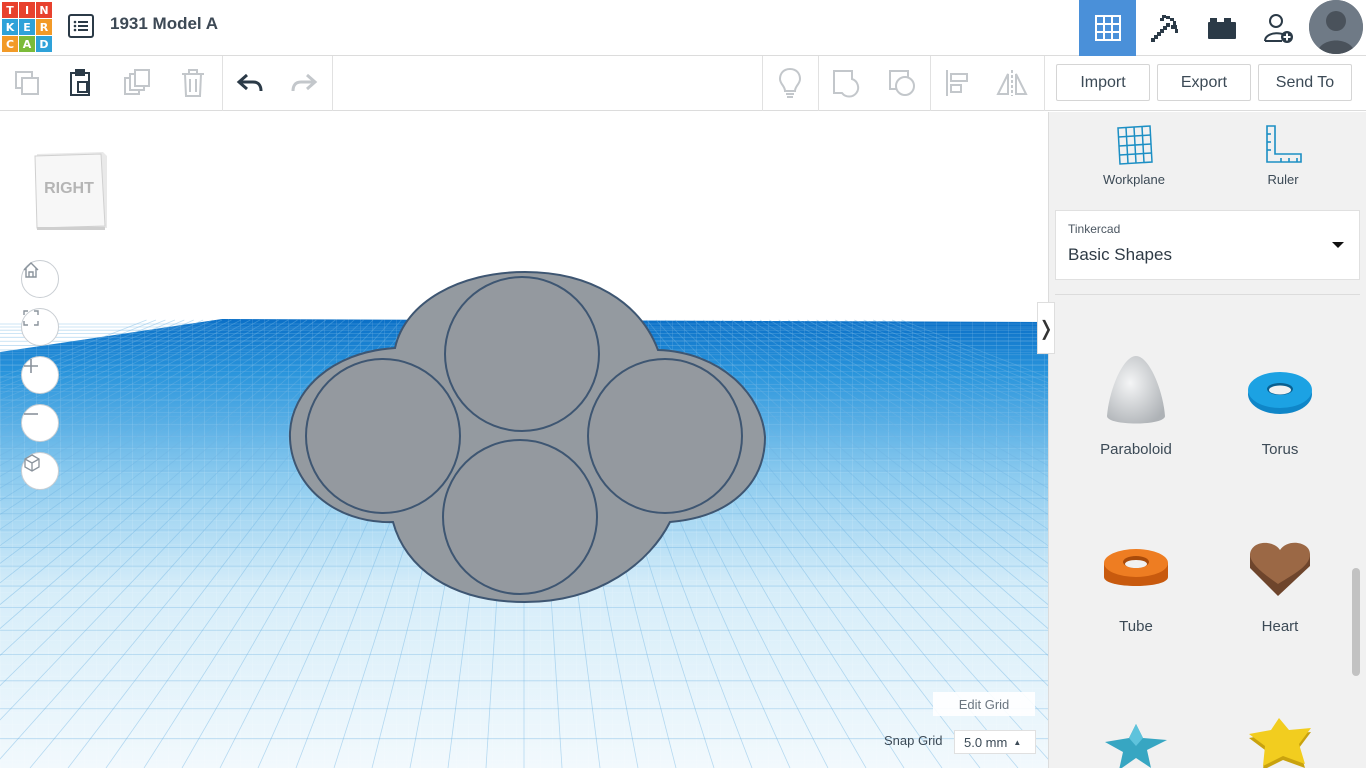 The image size is (1366, 768). I want to click on ruler-tool: Ruler, so click(1283, 155).